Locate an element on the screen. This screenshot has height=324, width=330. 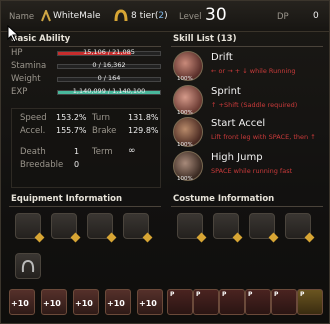
costume-item-5: P is located at coordinates (284, 302).